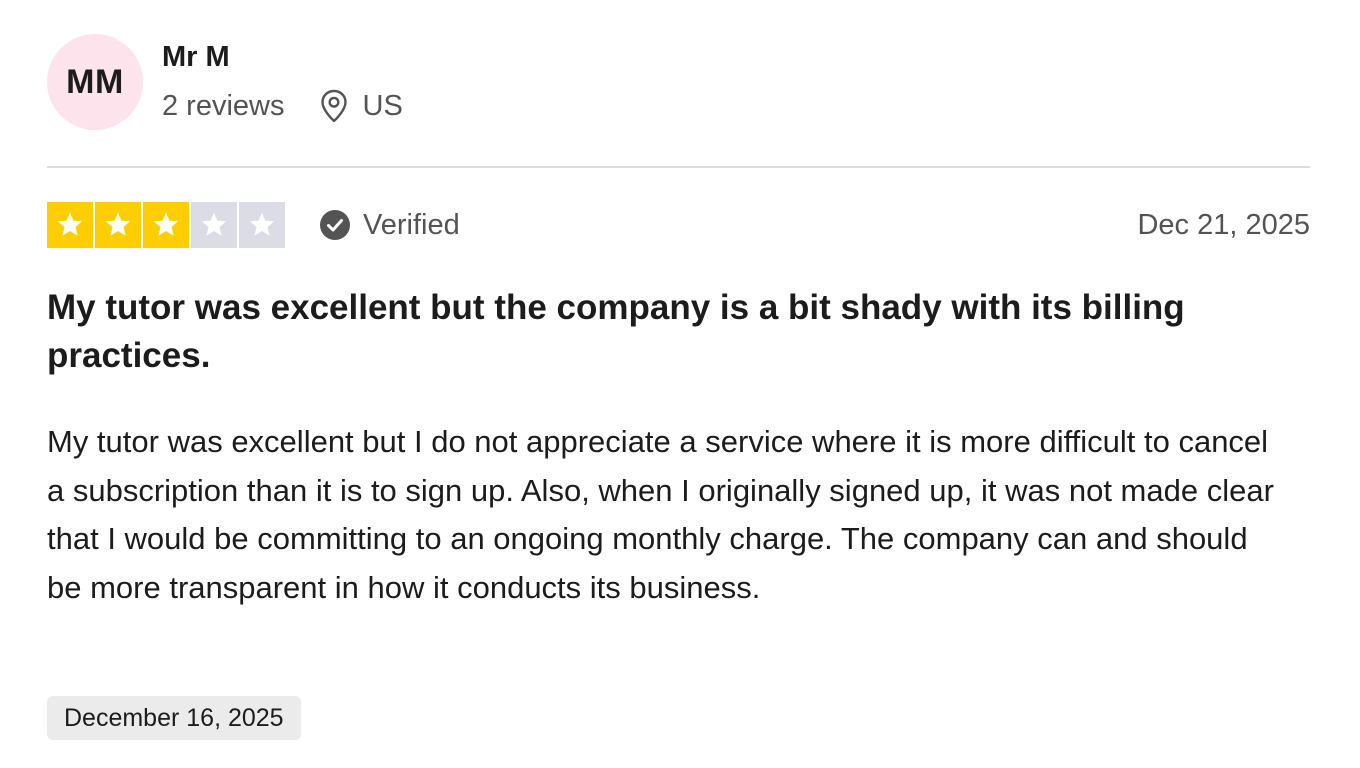 This screenshot has height=768, width=1360. I want to click on check-circle-icon, so click(335, 225).